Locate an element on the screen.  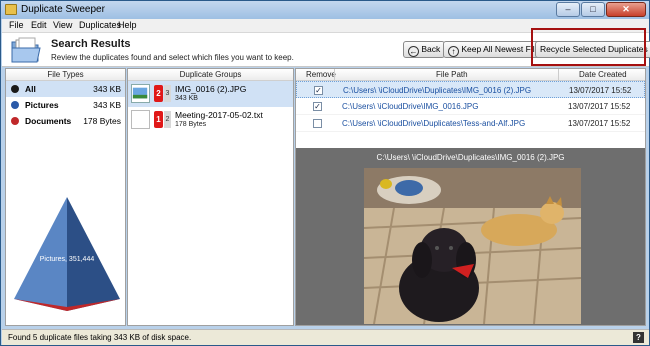
duplicate-count-badge: 1 is located at coordinates (158, 119).